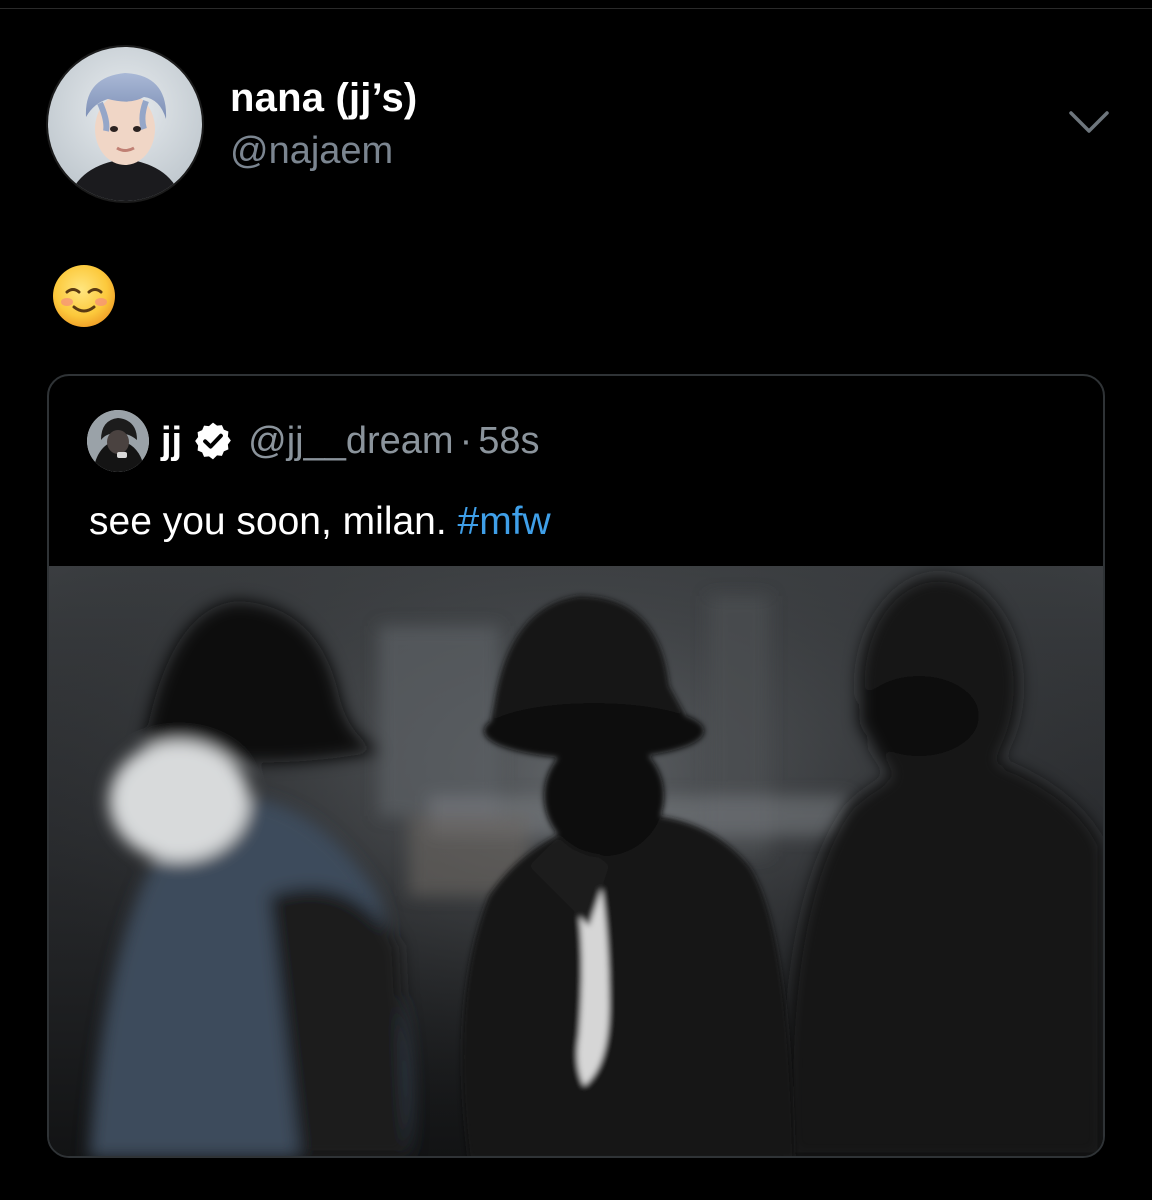  Describe the element at coordinates (576, 8) in the screenshot. I see `top-divider` at that location.